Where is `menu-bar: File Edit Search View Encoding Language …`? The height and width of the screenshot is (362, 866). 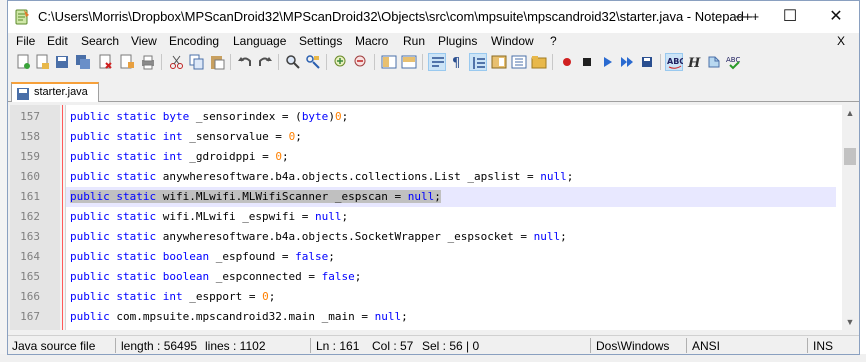 menu-bar: File Edit Search View Encoding Language … is located at coordinates (433, 41).